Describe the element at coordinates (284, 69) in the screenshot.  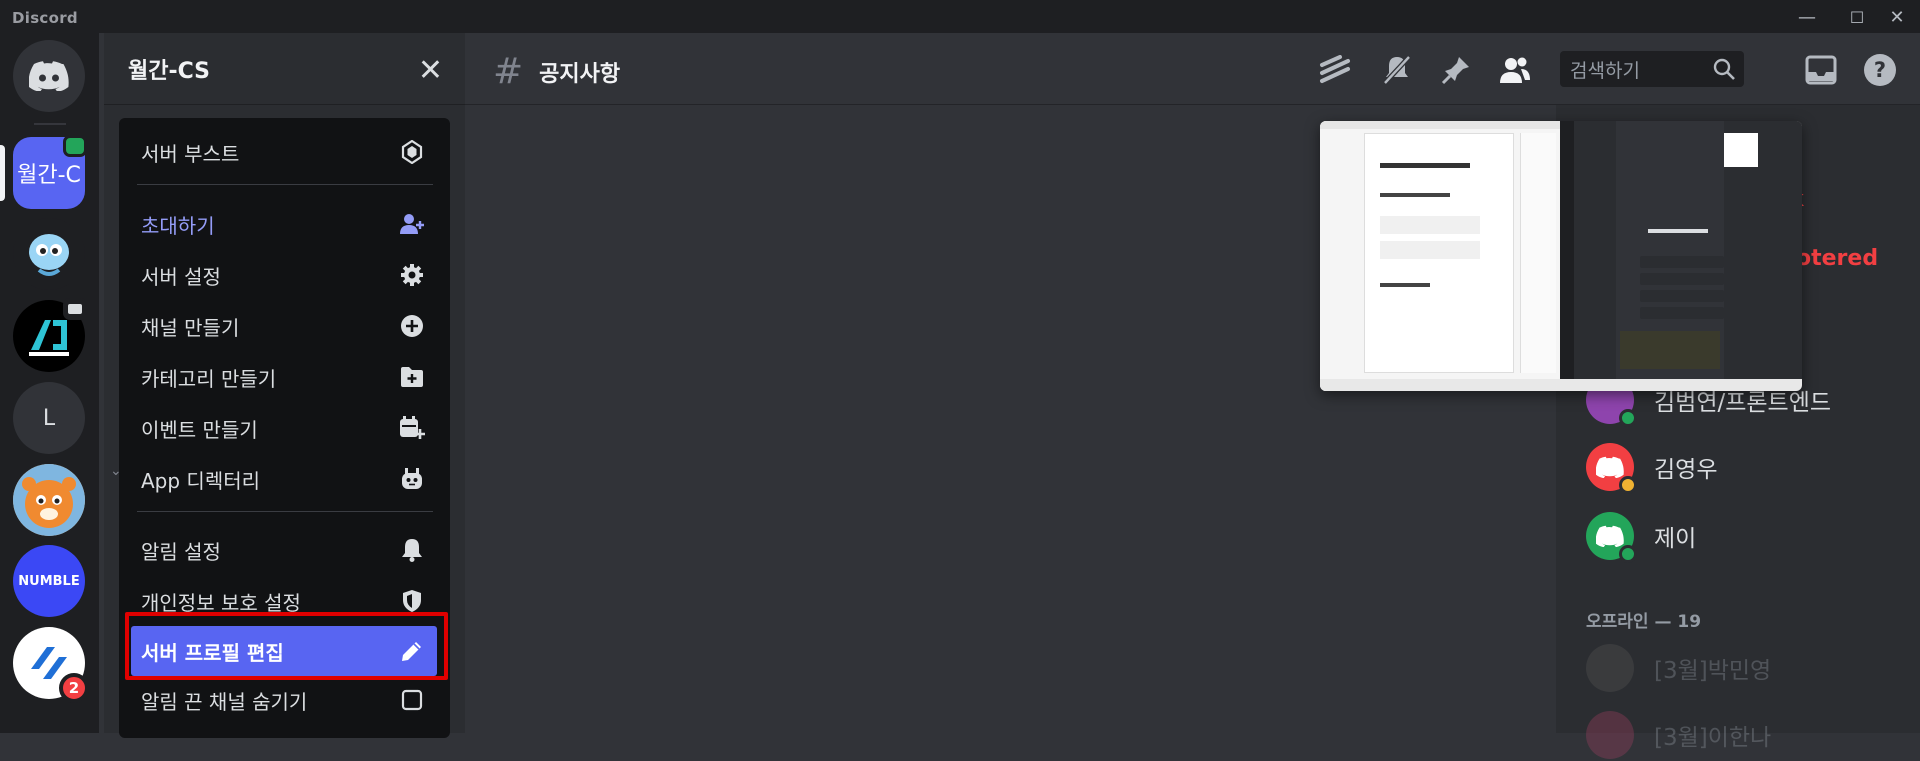
I see `server-header: 월간-CS ✕` at that location.